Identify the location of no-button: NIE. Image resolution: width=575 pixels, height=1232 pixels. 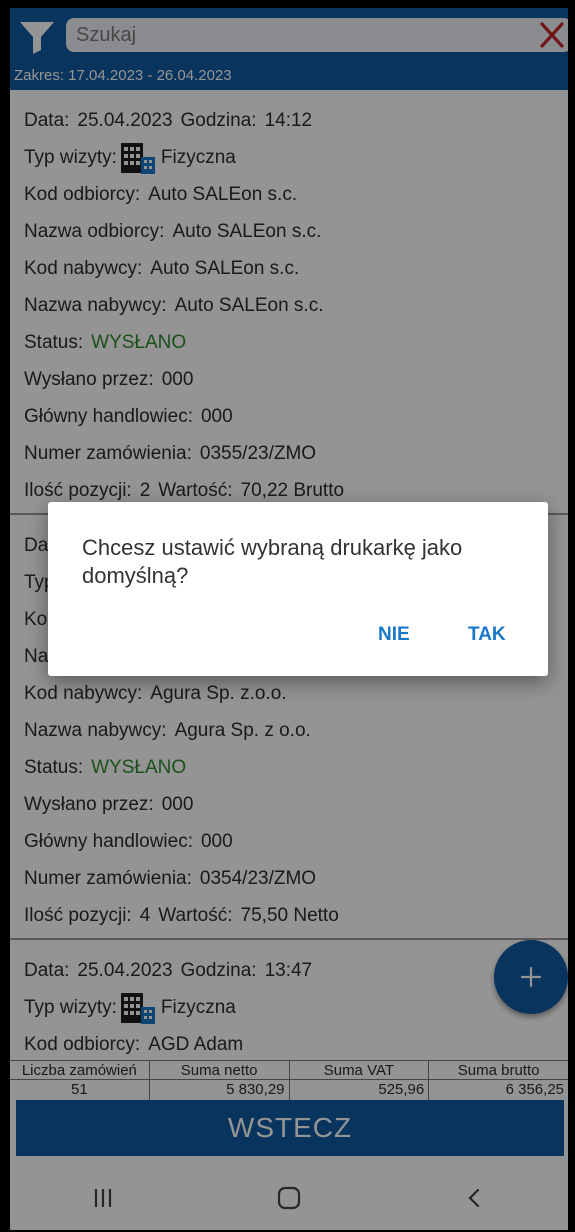
(394, 635).